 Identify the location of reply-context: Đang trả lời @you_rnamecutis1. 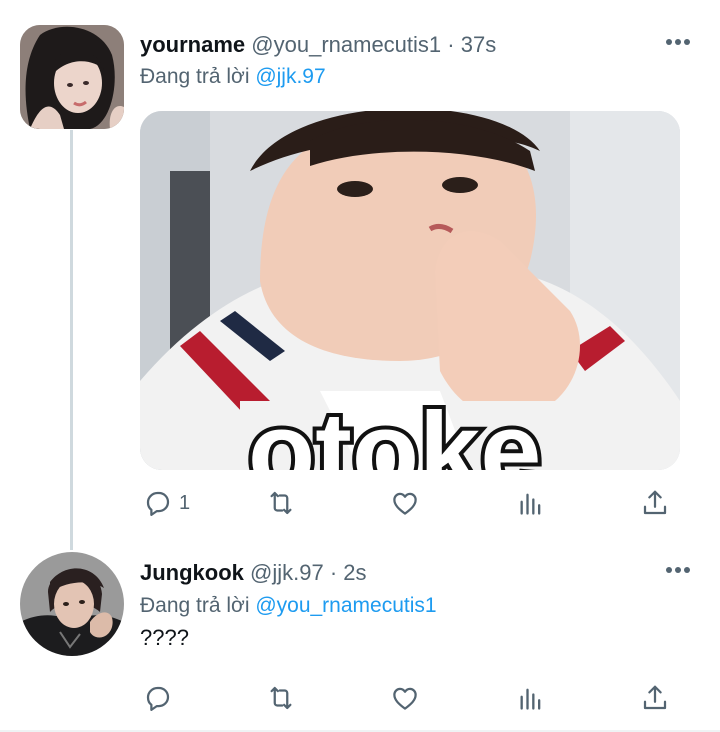
(288, 606).